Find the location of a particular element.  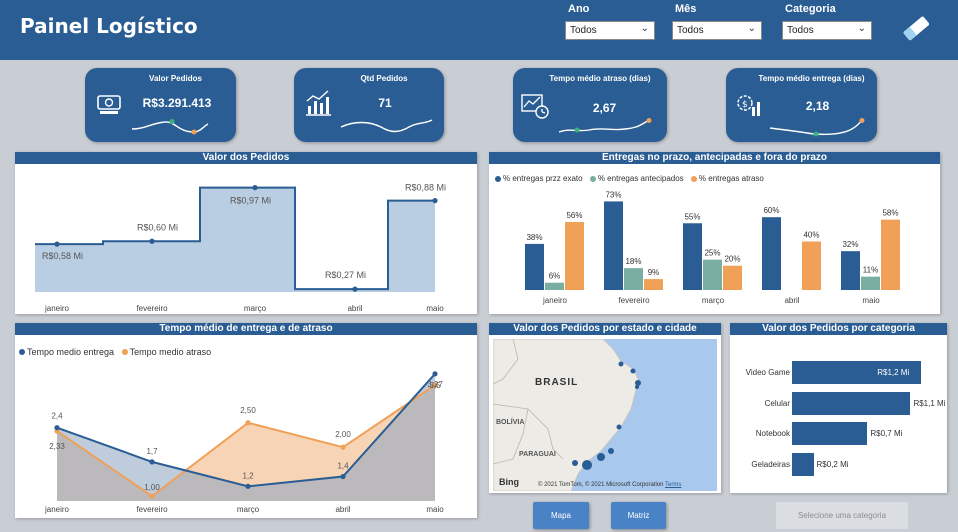

eraser-icon is located at coordinates (916, 28).